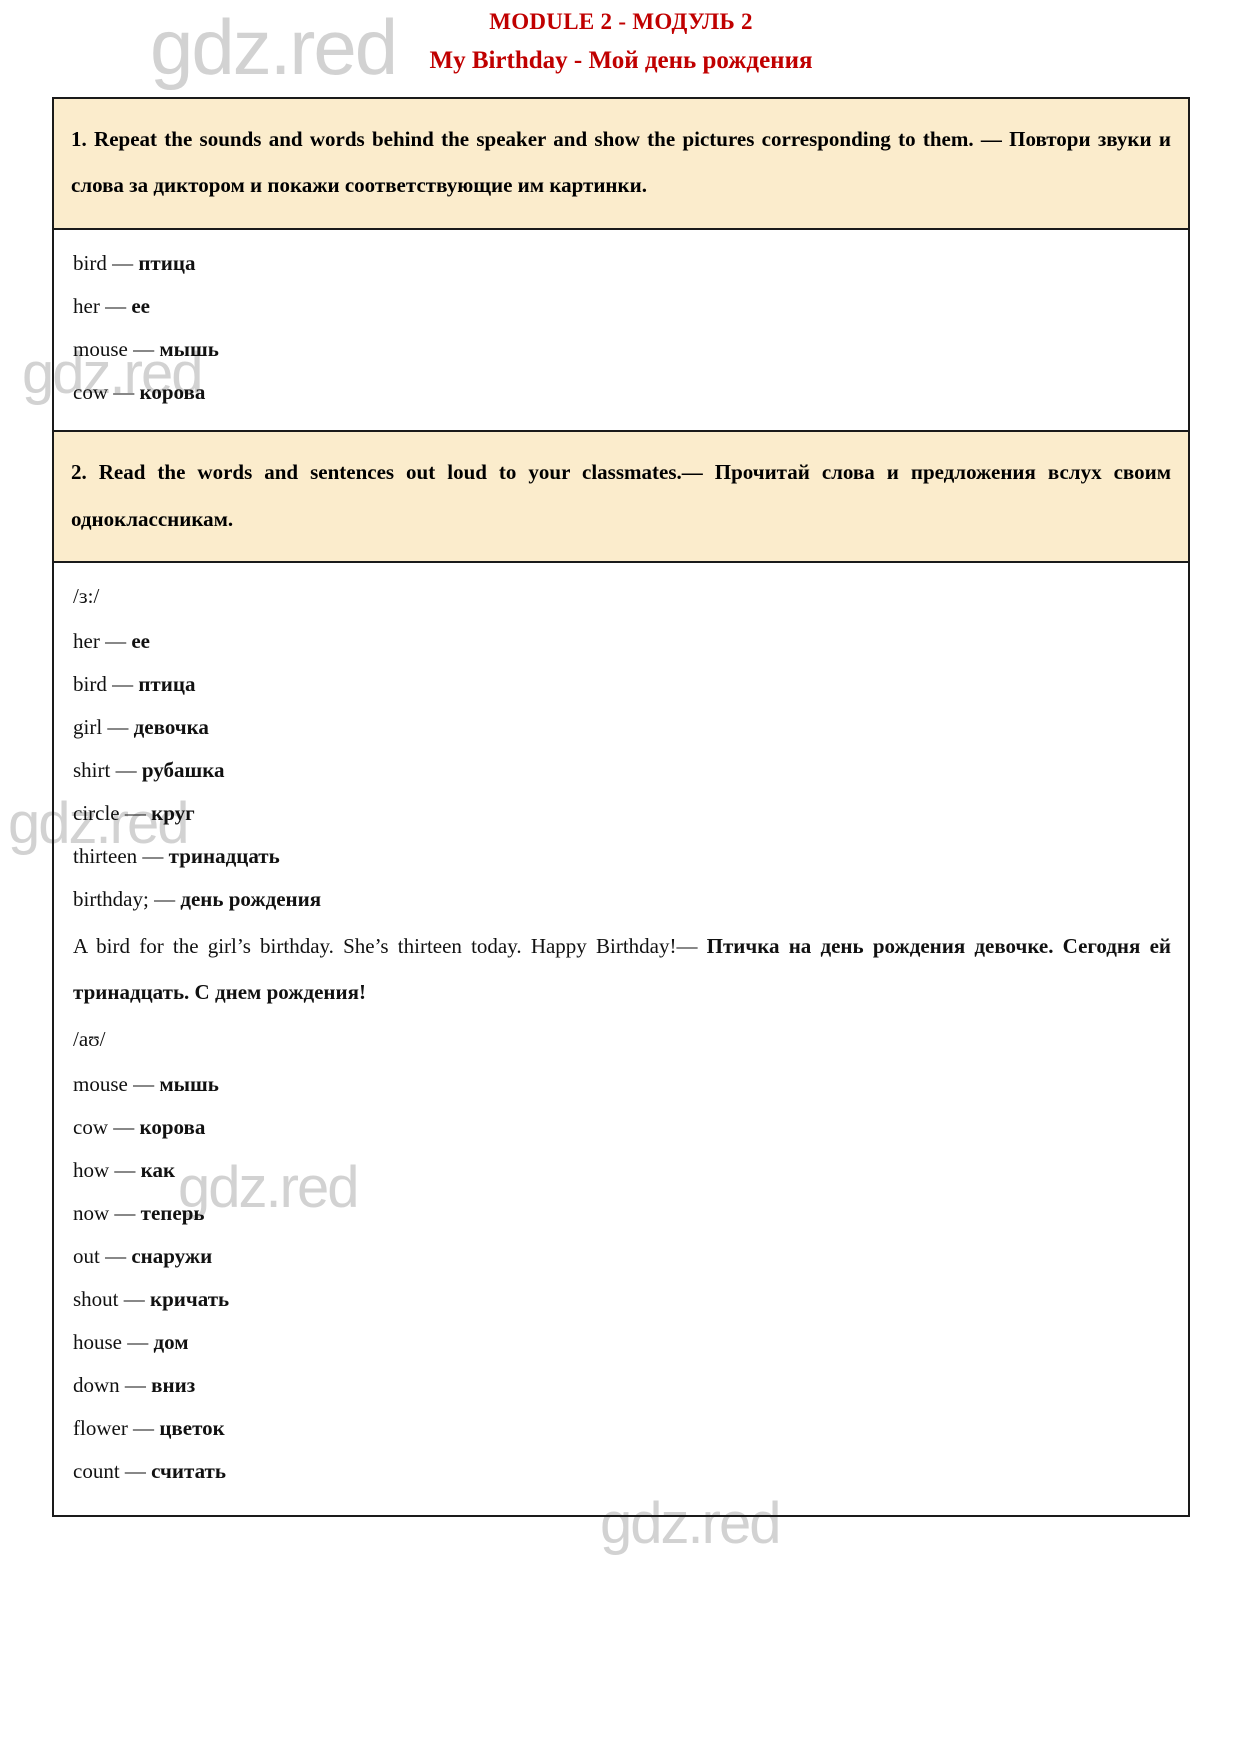  I want to click on word-en: now —, so click(107, 1212).